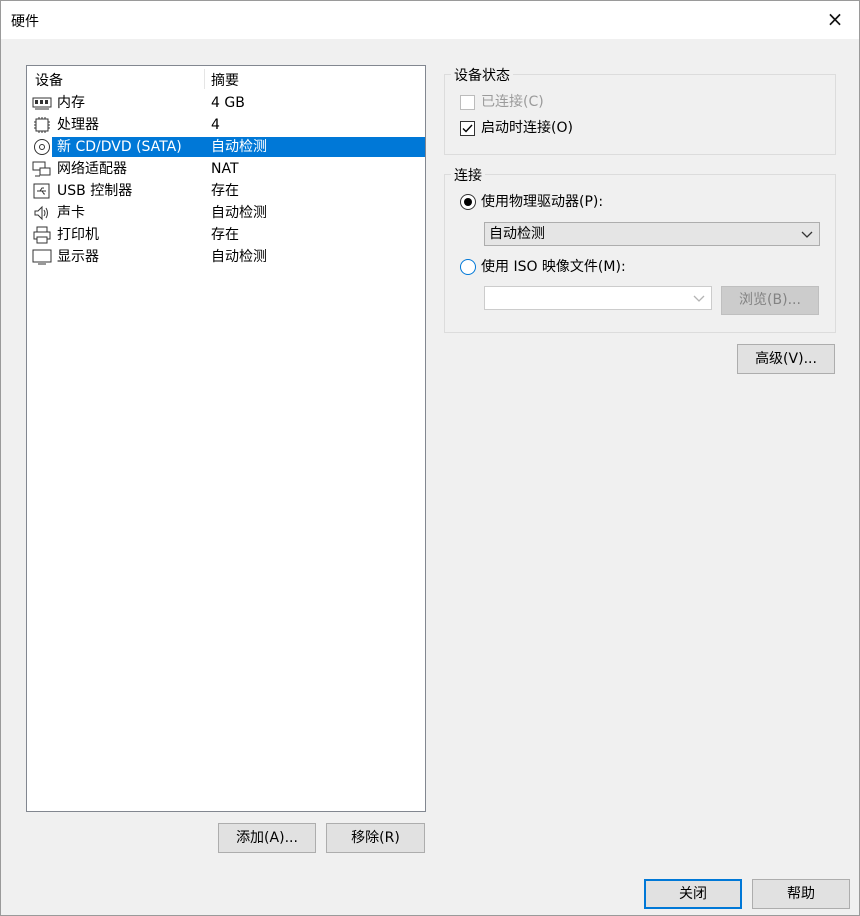 The width and height of the screenshot is (860, 916). I want to click on connect-at-power-on-checkbox, so click(467, 128).